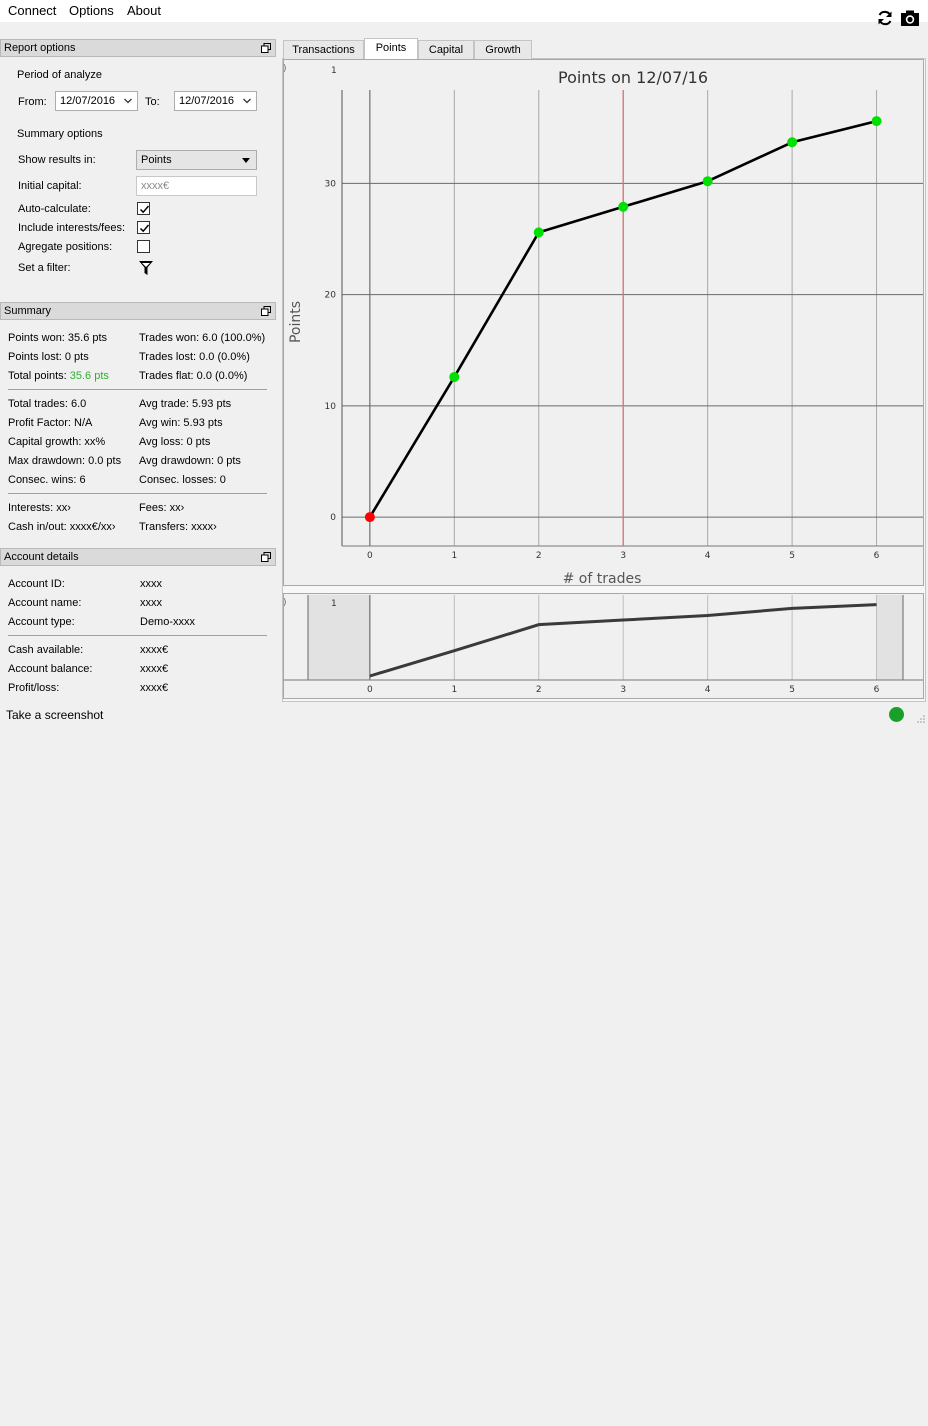  I want to click on account-id-value: xxxx, so click(151, 584).